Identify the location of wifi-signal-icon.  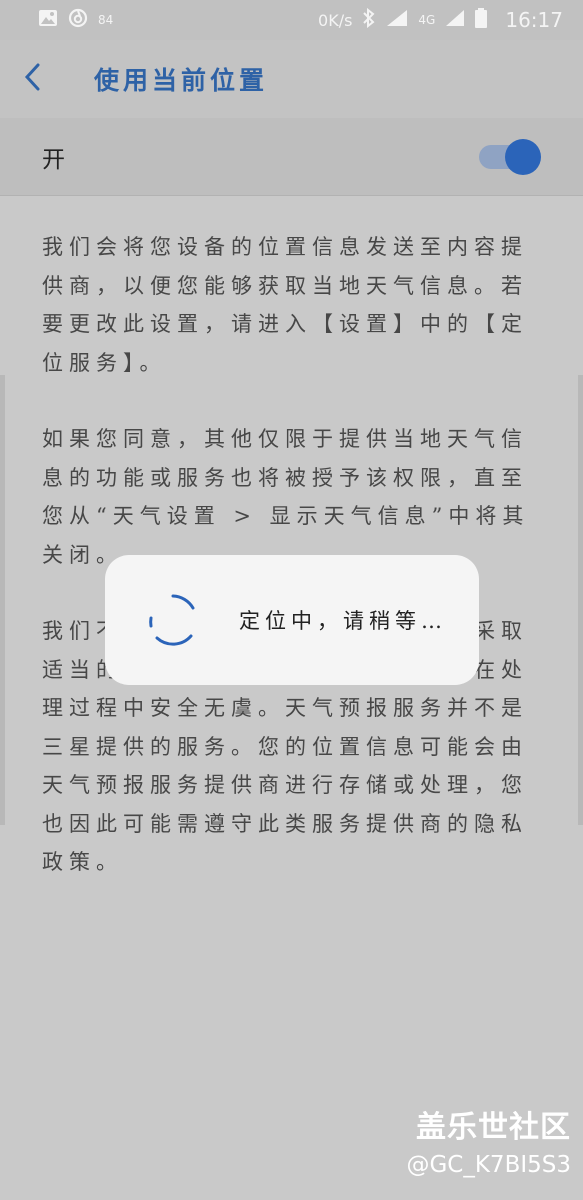
(397, 20).